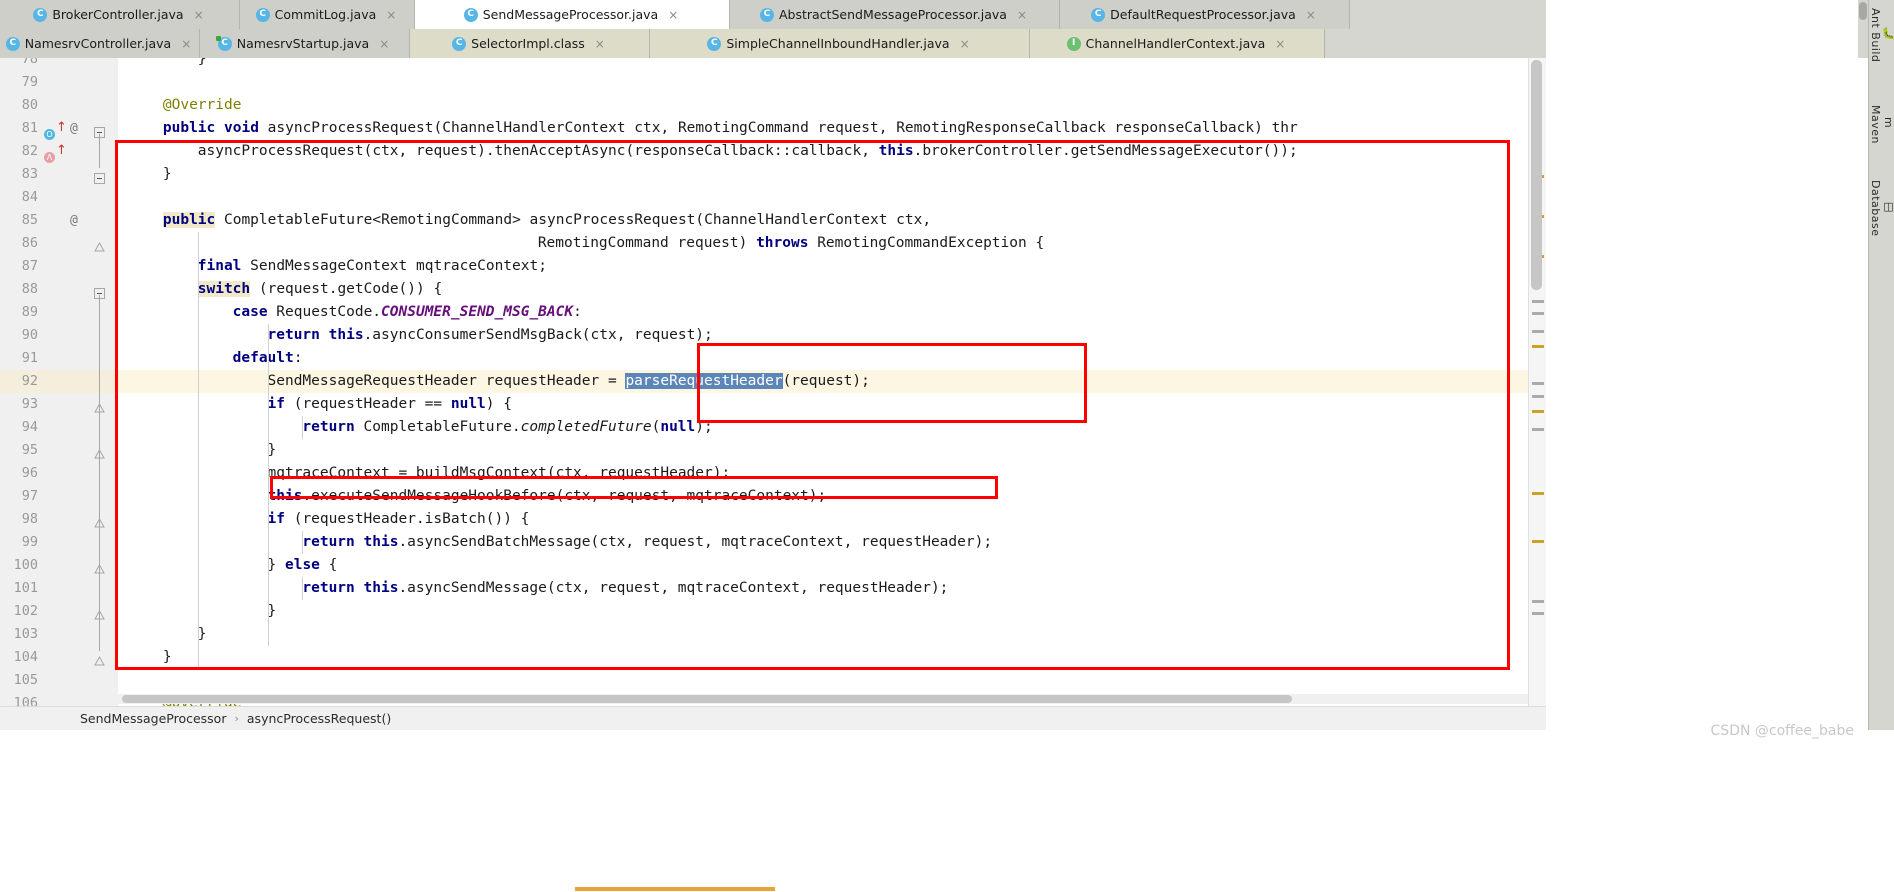  I want to click on editor-tab-label: SelectorImpl.class, so click(528, 43).